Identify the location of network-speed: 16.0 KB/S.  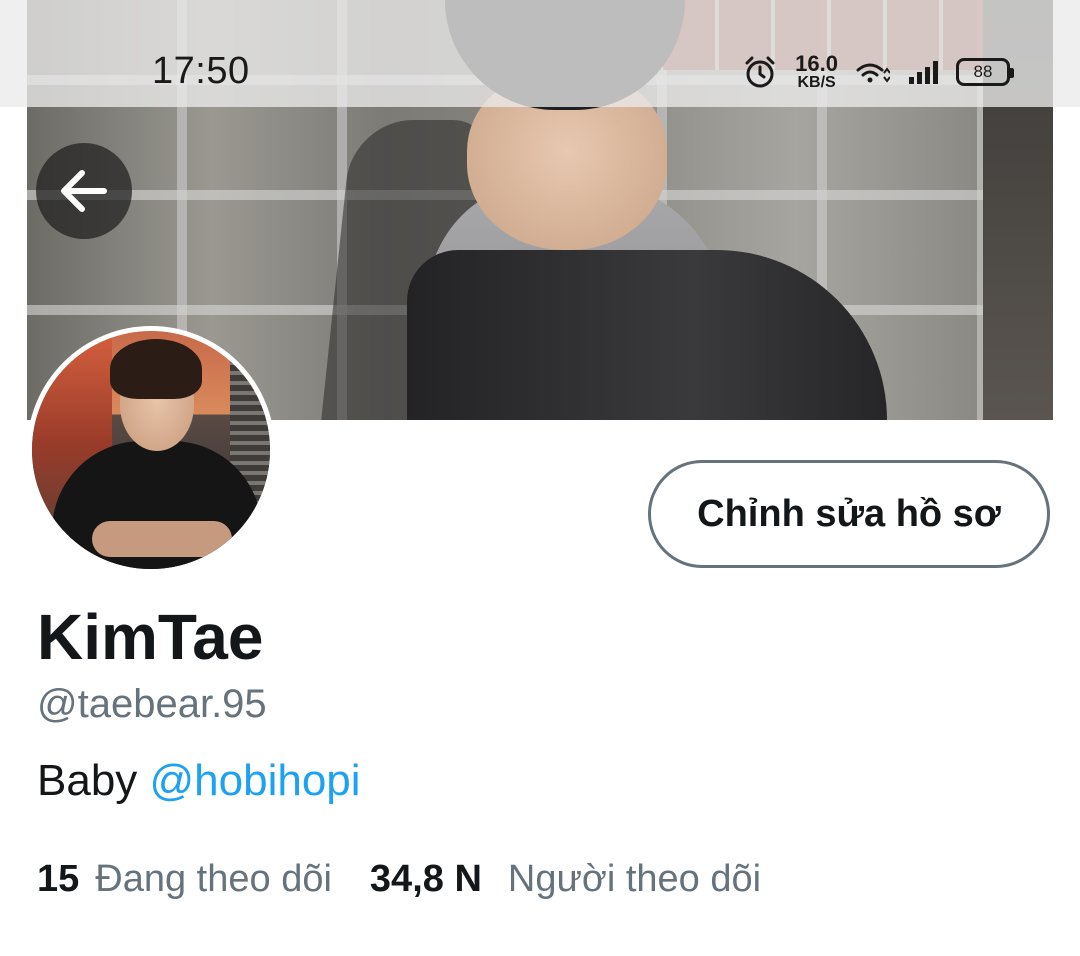
(816, 72).